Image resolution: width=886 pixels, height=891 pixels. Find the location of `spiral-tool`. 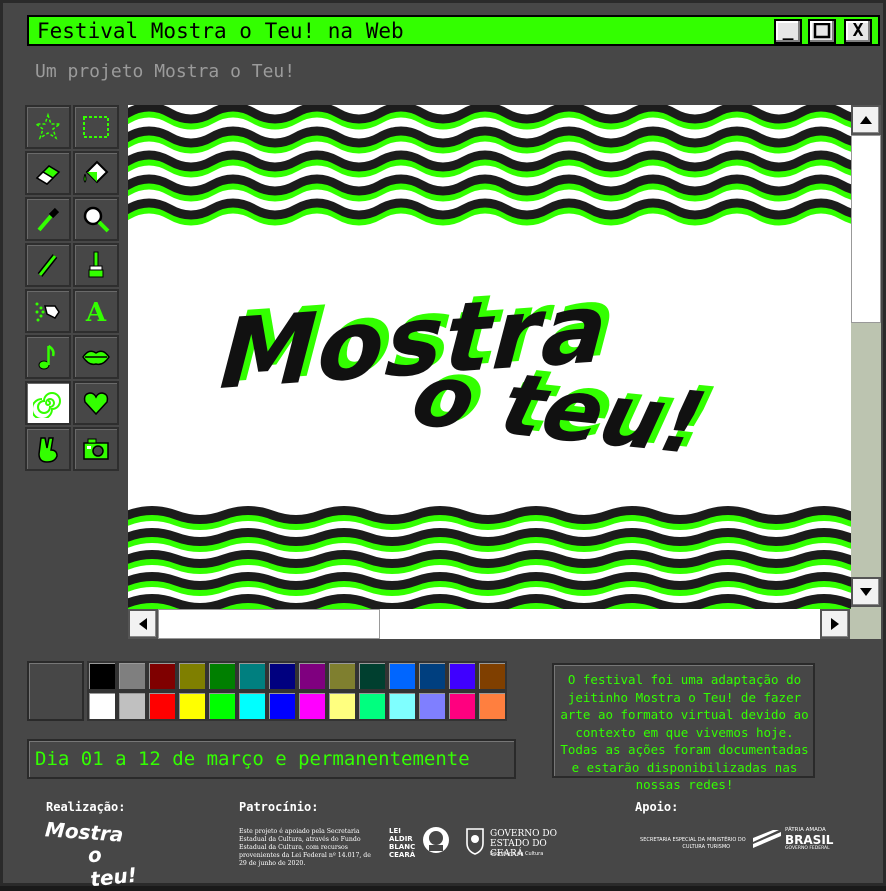

spiral-tool is located at coordinates (48, 403).